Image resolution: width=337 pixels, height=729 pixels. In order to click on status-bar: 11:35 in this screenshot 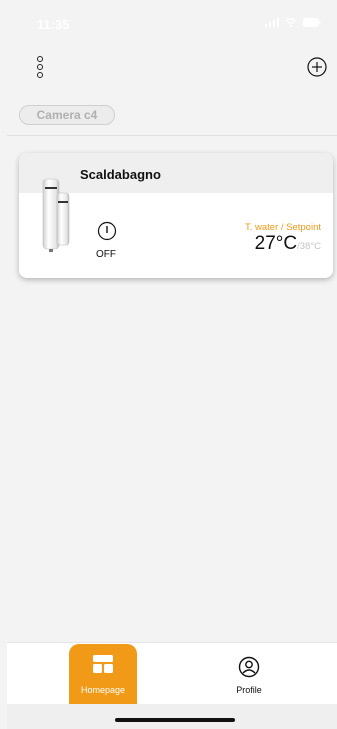, I will do `click(172, 23)`.